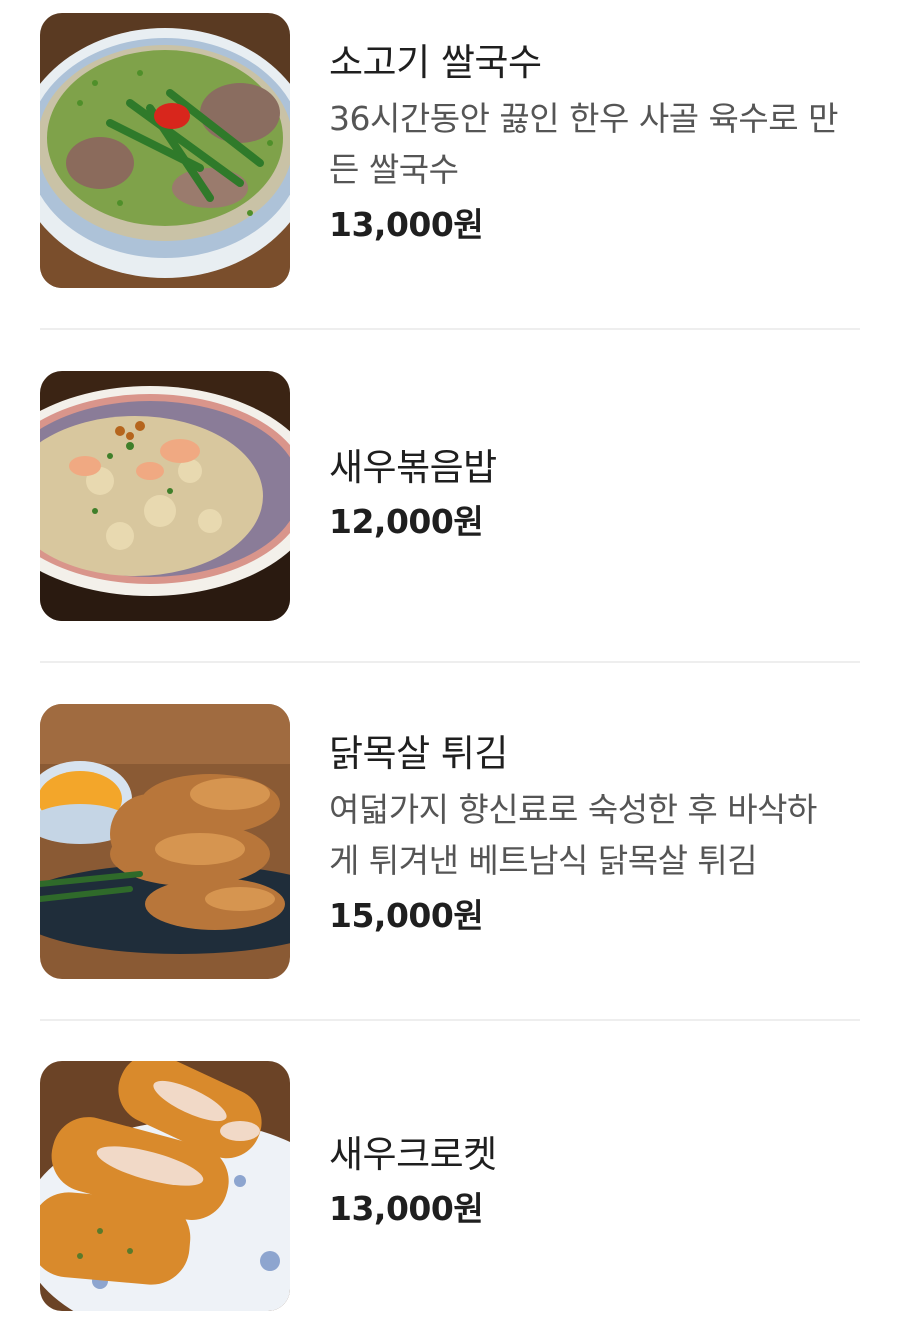 The height and width of the screenshot is (1327, 900). What do you see at coordinates (583, 118) in the screenshot?
I see `menu-item-description-line: 36시간동안 끓인 한우 사골 육수로 만` at bounding box center [583, 118].